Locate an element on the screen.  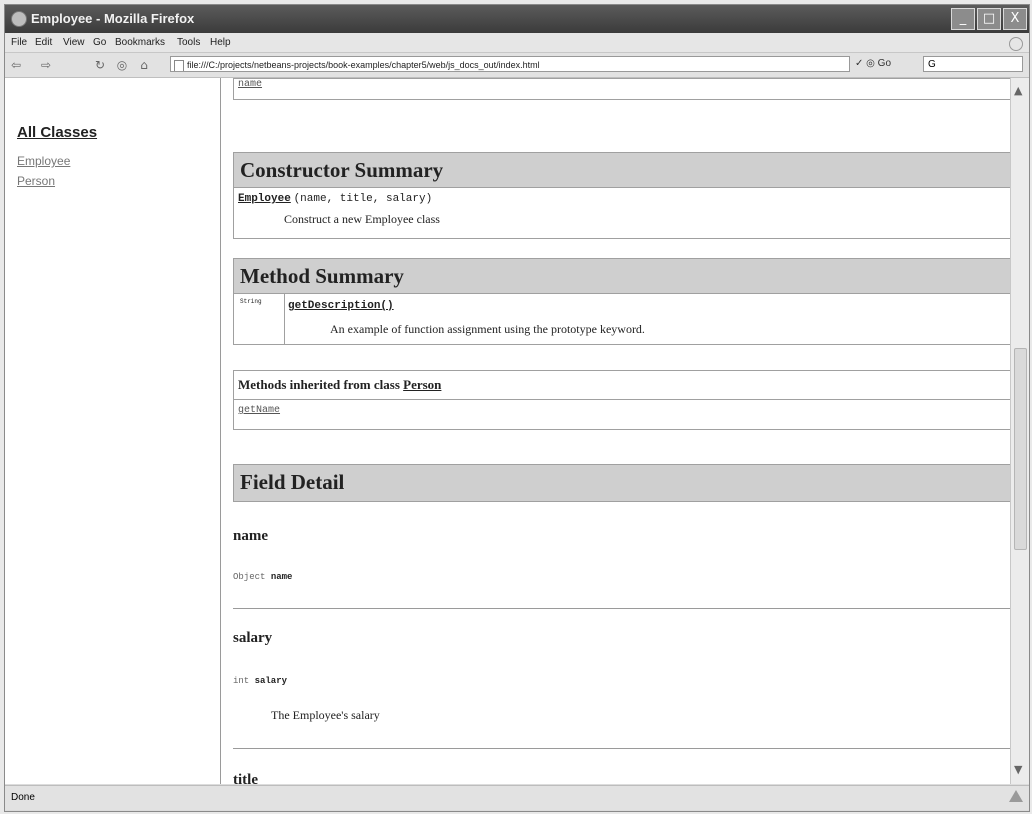
go-button: ✓ ◎ Go is located at coordinates (873, 63).